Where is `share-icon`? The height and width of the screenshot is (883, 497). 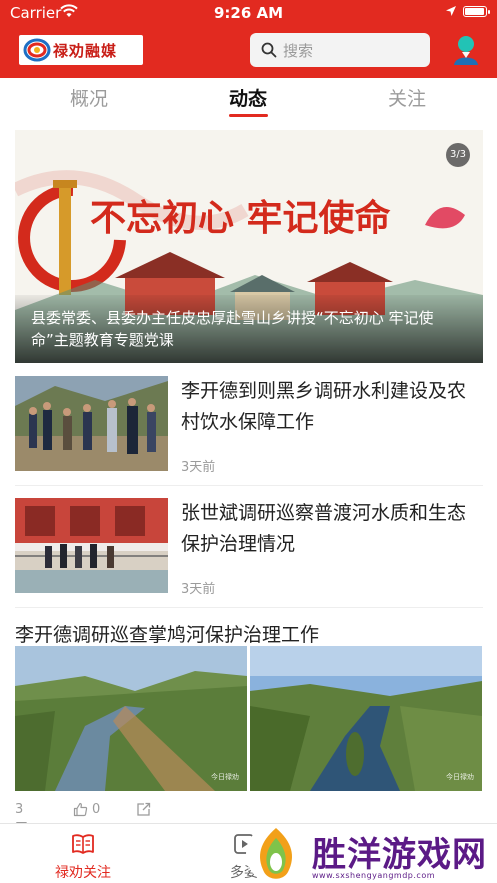 share-icon is located at coordinates (143, 809).